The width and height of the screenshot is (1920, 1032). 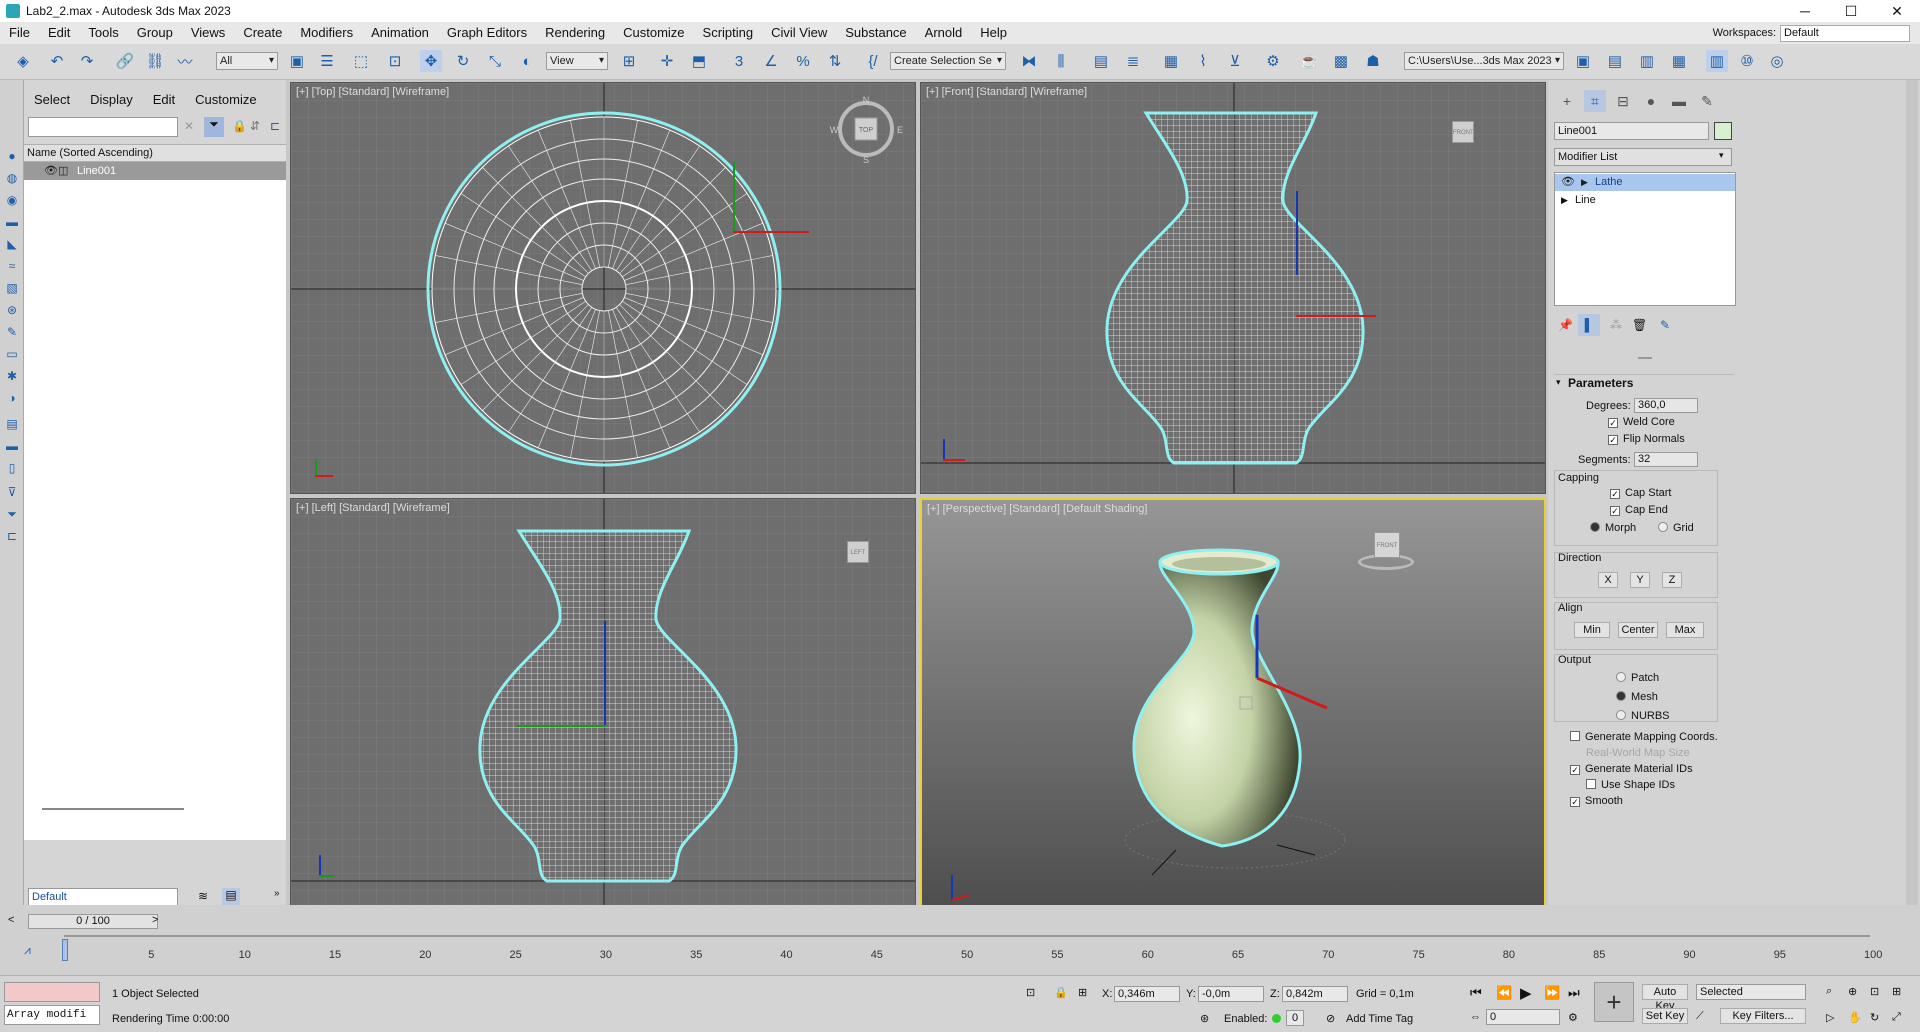 I want to click on zoom-all-icon: ⊕, so click(x=1852, y=991).